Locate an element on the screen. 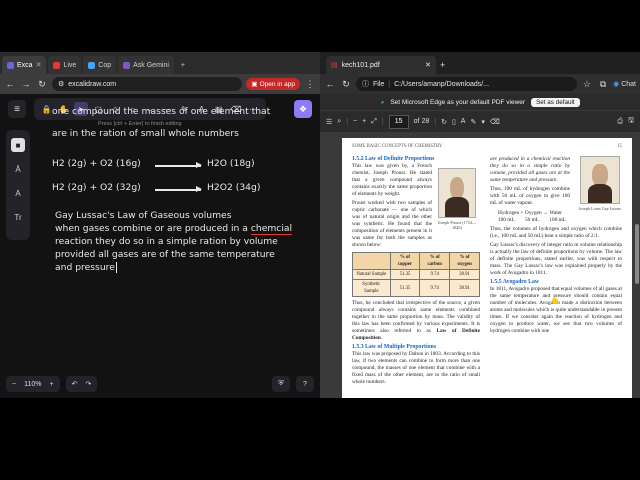 This screenshot has height=480, width=640. zoom-level: 110% is located at coordinates (32, 384).